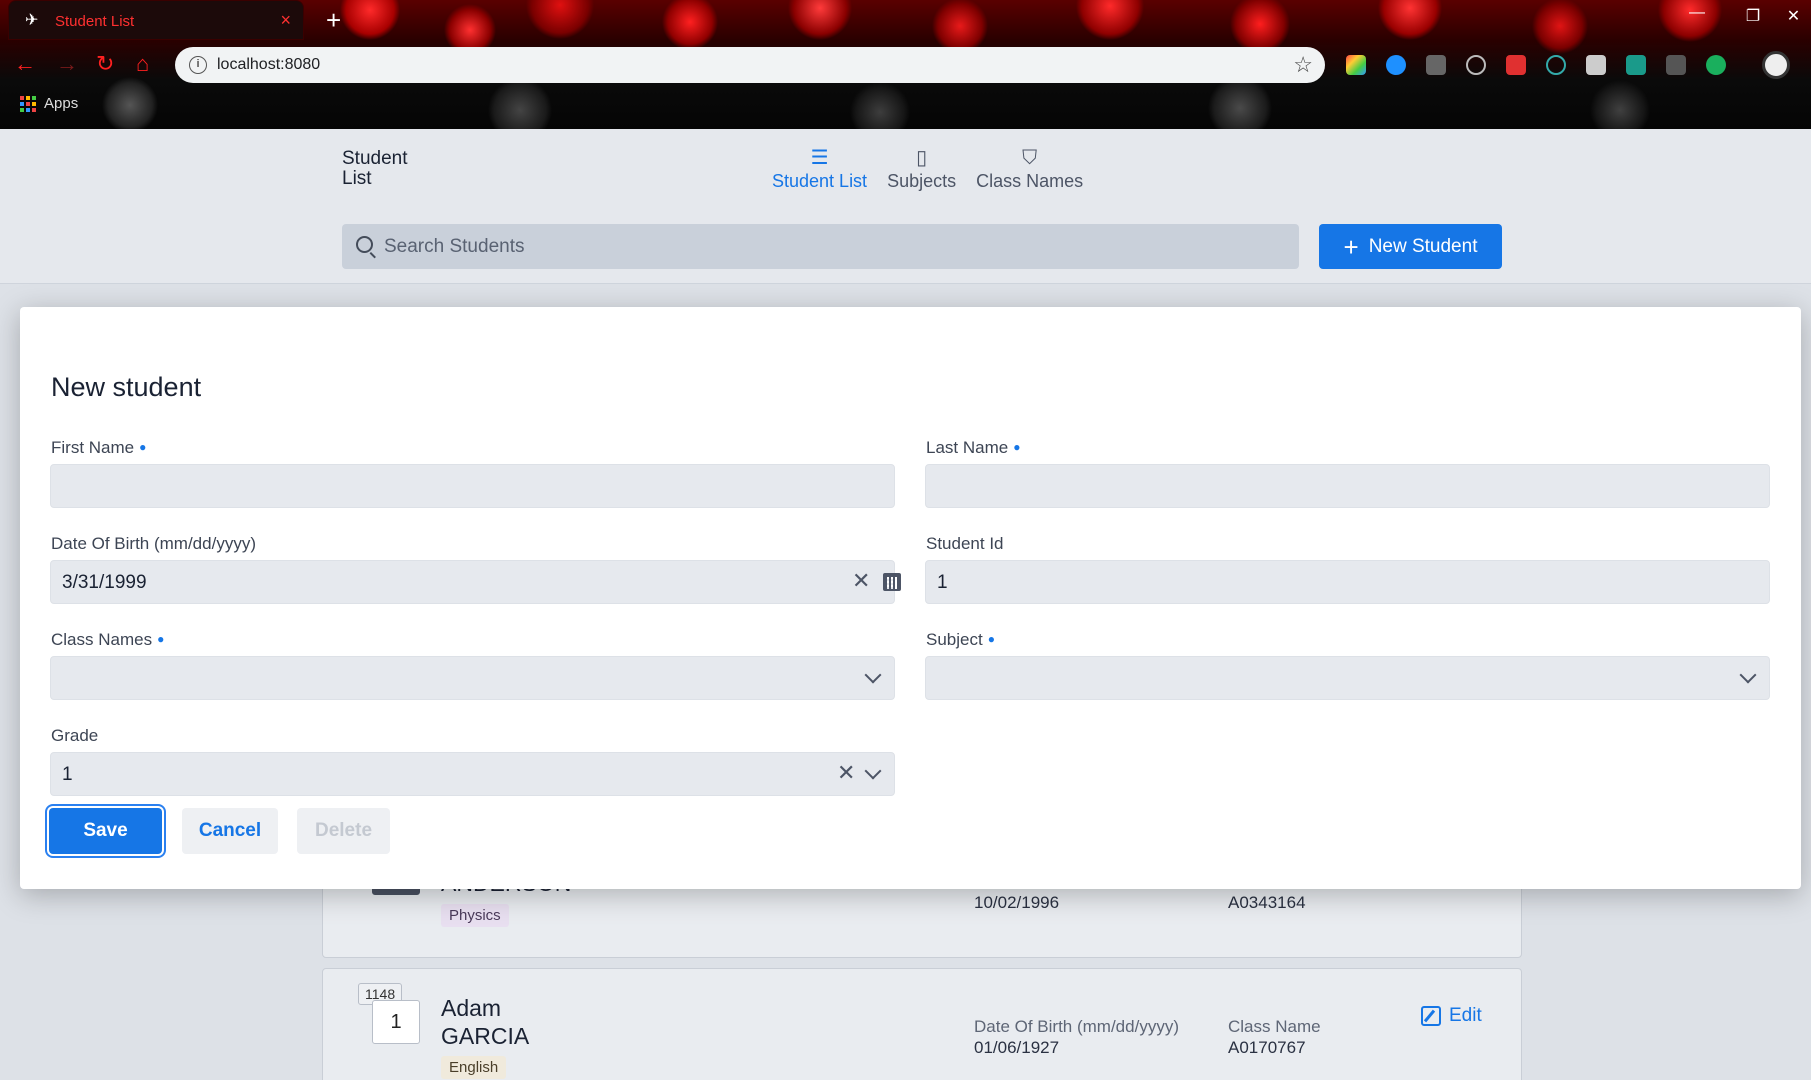 Image resolution: width=1811 pixels, height=1080 pixels. I want to click on profile-avatar, so click(1776, 65).